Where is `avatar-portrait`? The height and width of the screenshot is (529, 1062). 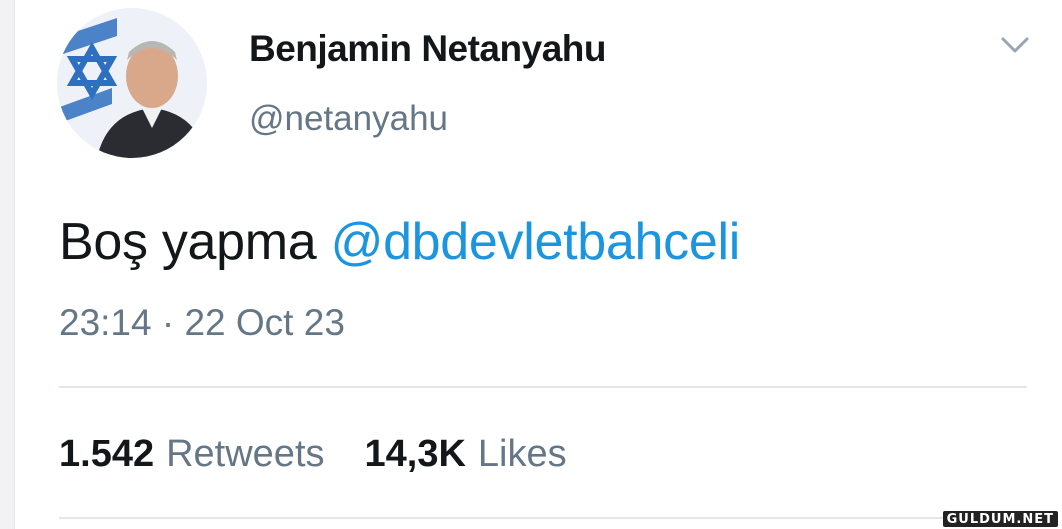 avatar-portrait is located at coordinates (132, 83).